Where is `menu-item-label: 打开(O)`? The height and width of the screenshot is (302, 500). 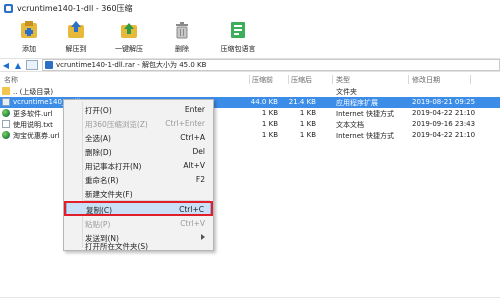 menu-item-label: 打开(O) is located at coordinates (98, 110).